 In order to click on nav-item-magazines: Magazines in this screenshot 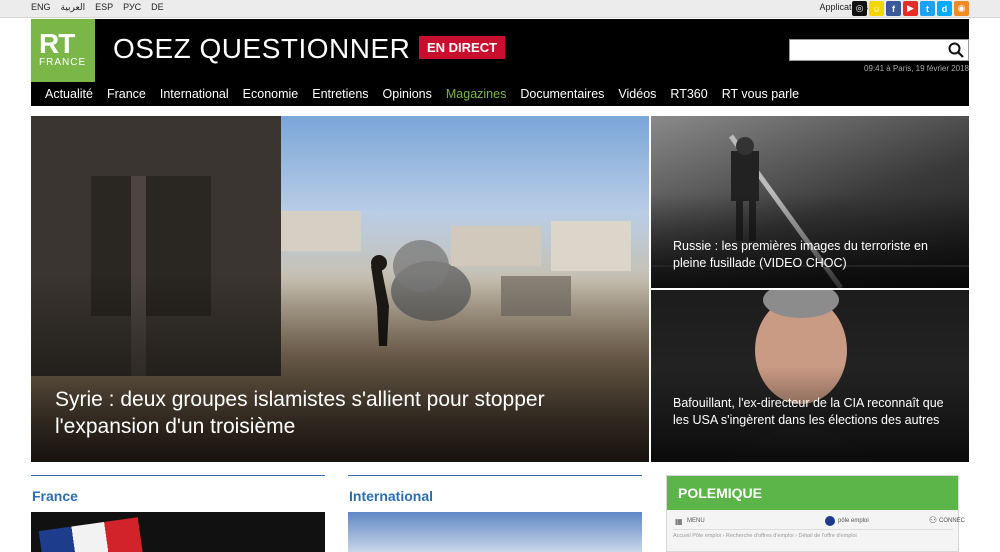, I will do `click(476, 94)`.